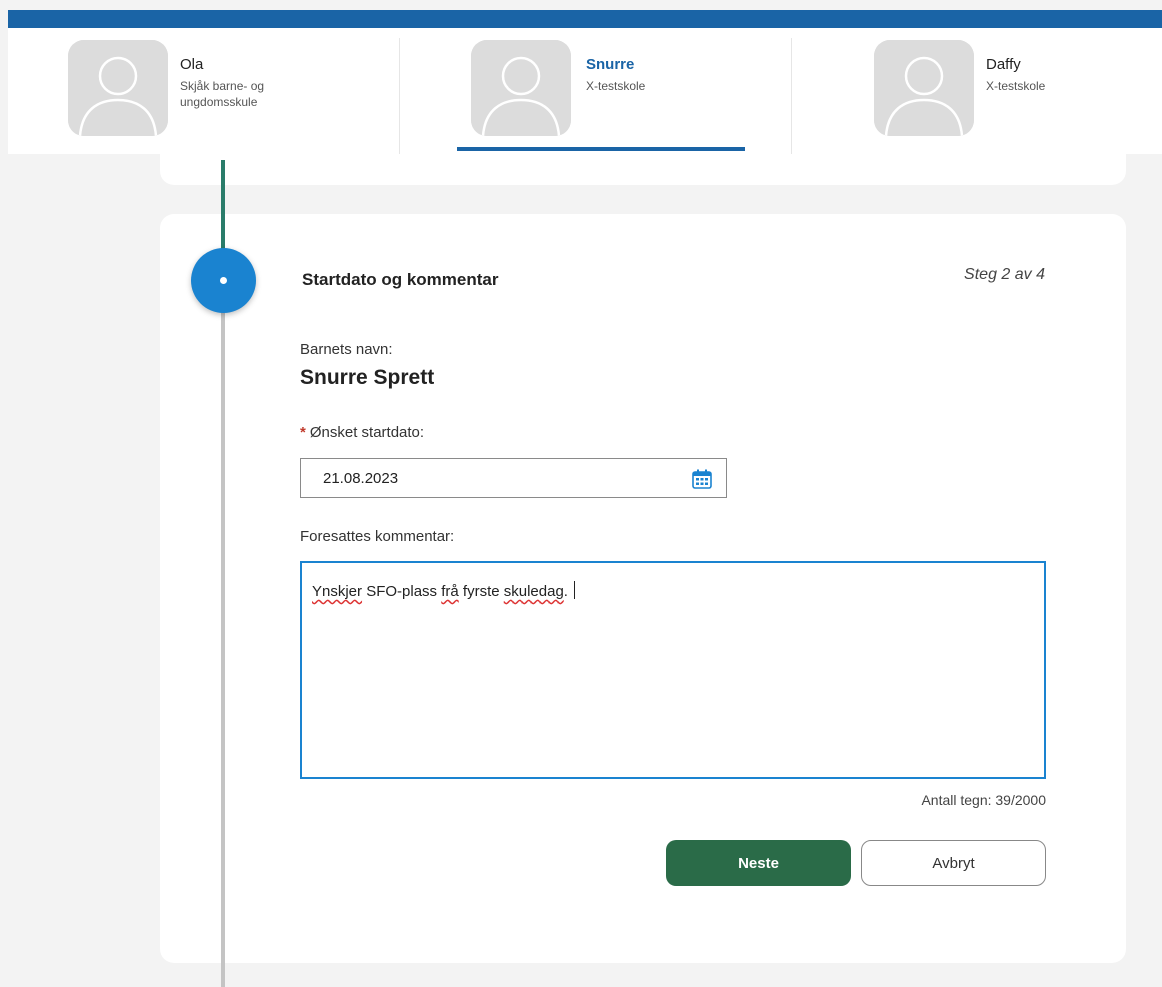  Describe the element at coordinates (223, 205) in the screenshot. I see `timeline-completed-line` at that location.